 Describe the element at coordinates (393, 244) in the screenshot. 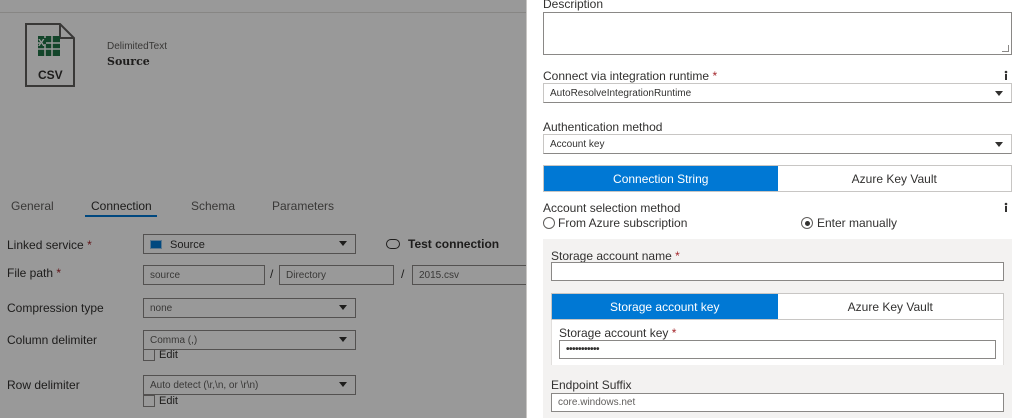

I see `plug-icon` at that location.